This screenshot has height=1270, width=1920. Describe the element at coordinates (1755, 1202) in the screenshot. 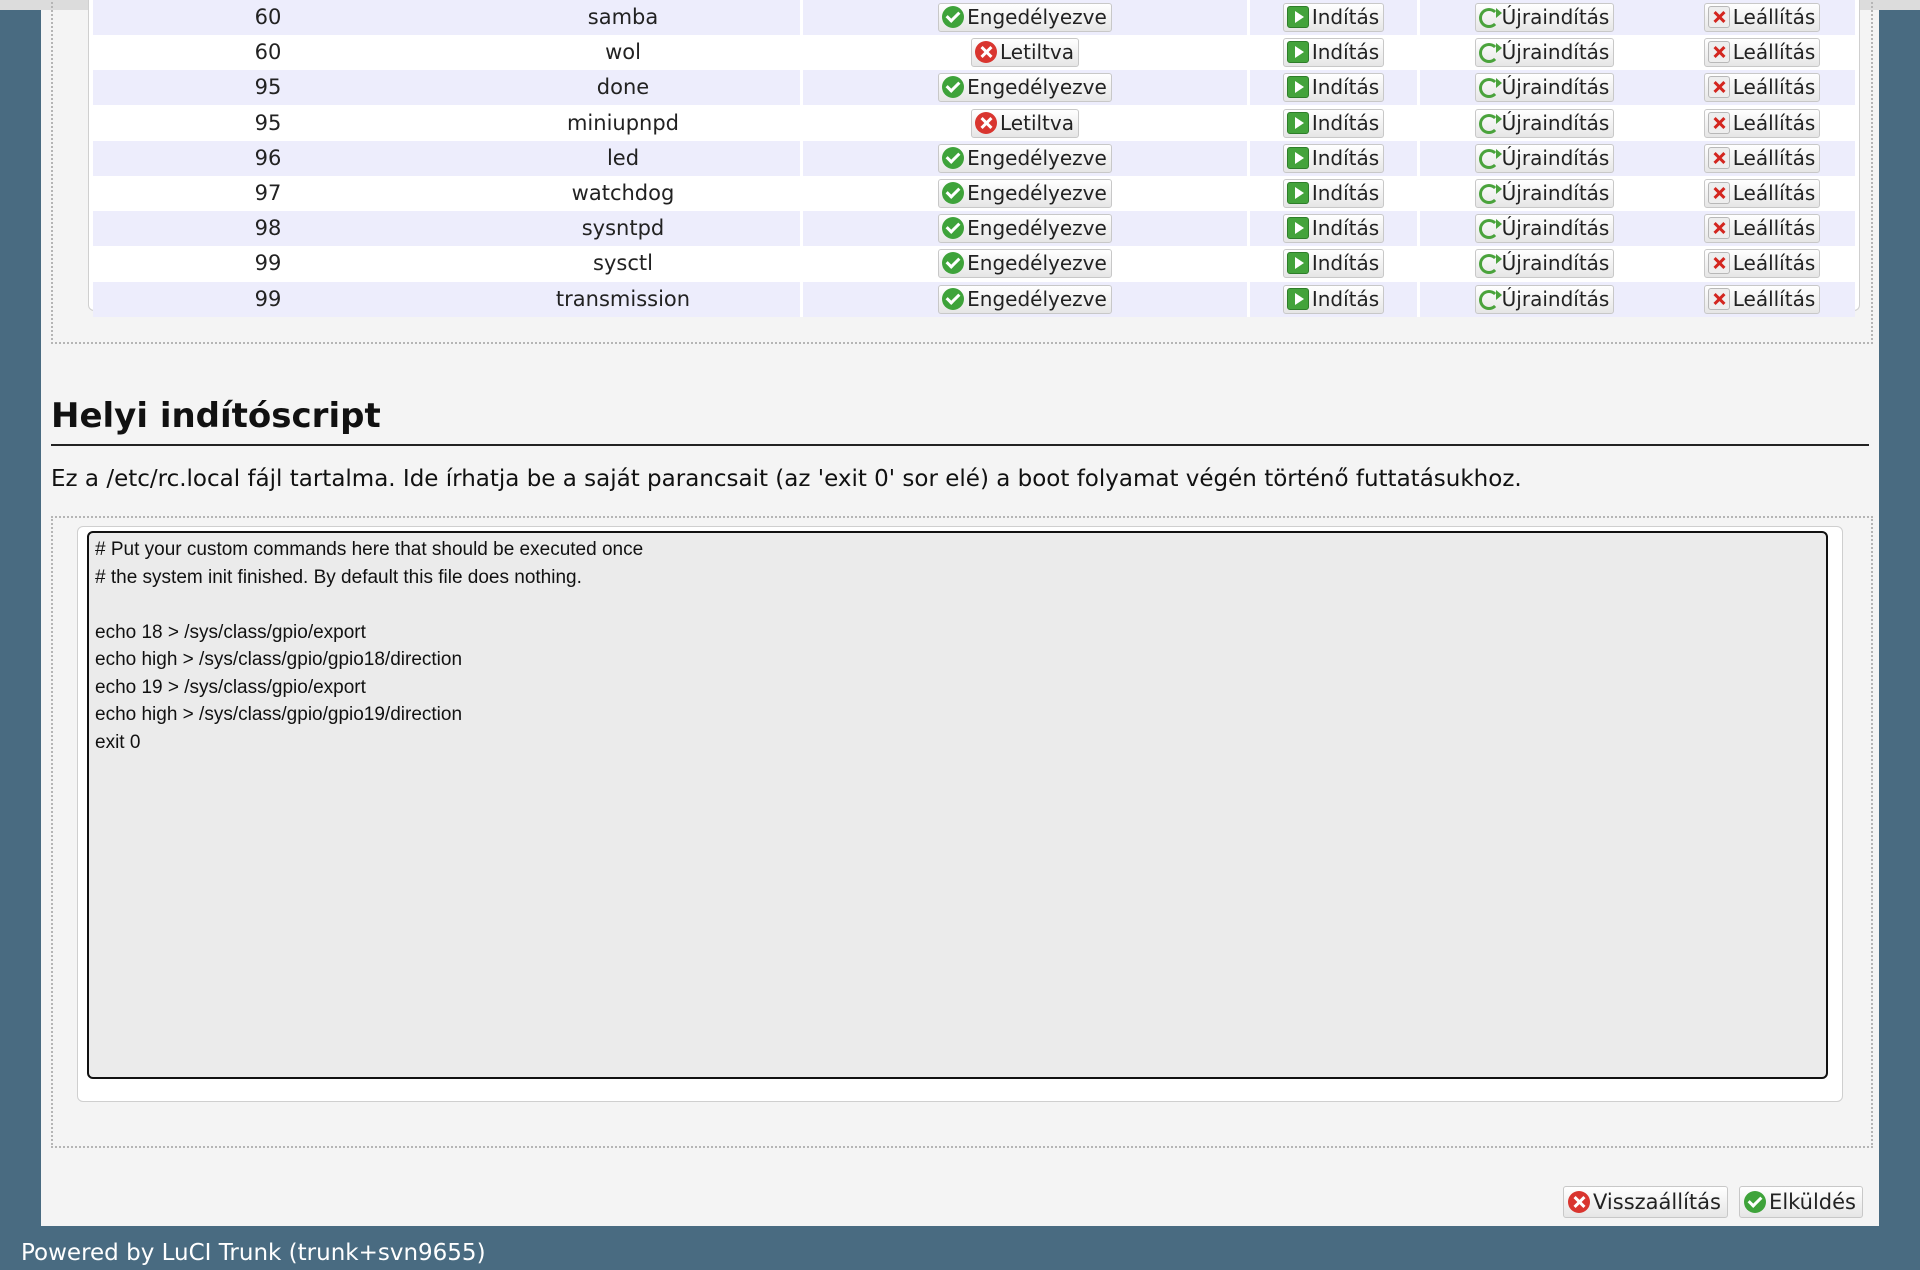

I see `submit-icon` at that location.